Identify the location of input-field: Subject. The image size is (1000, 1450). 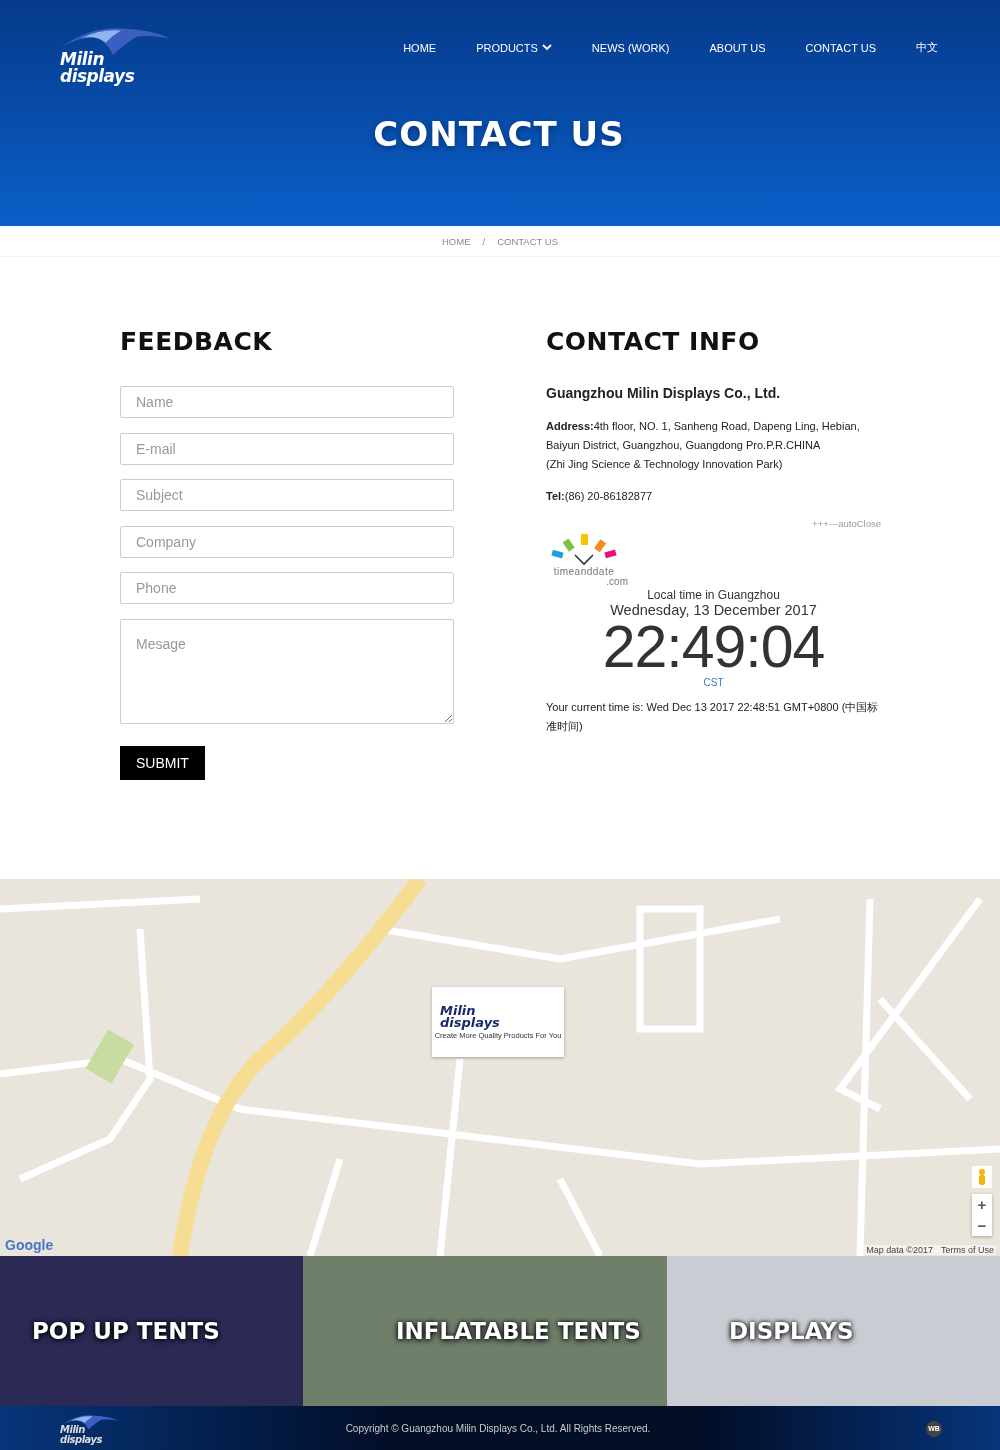
(287, 495).